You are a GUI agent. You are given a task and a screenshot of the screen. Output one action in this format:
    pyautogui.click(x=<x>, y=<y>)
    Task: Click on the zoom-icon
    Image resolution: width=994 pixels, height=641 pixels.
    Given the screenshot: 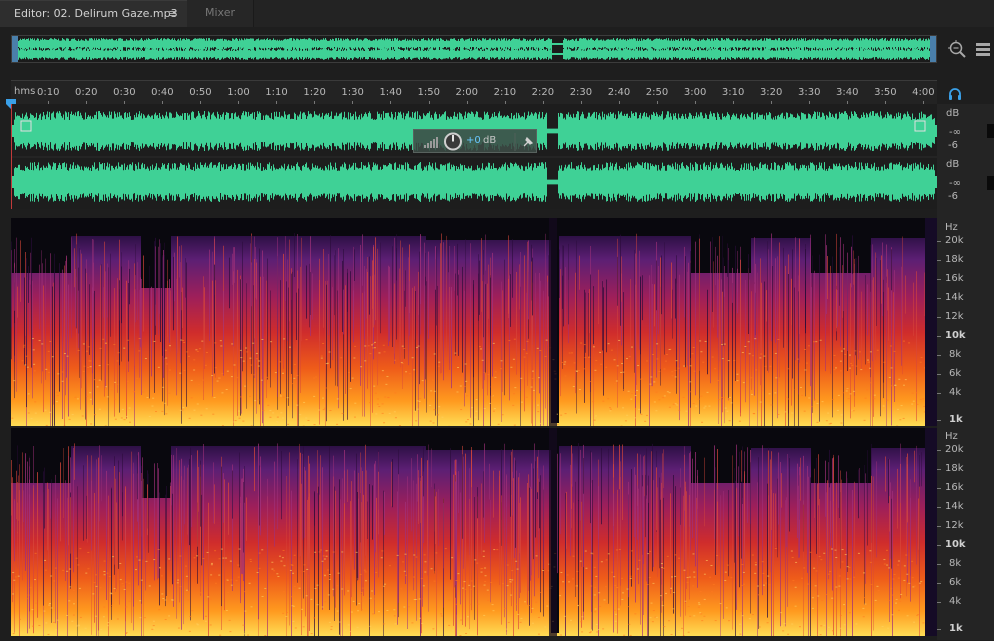 What is the action you would take?
    pyautogui.click(x=957, y=49)
    